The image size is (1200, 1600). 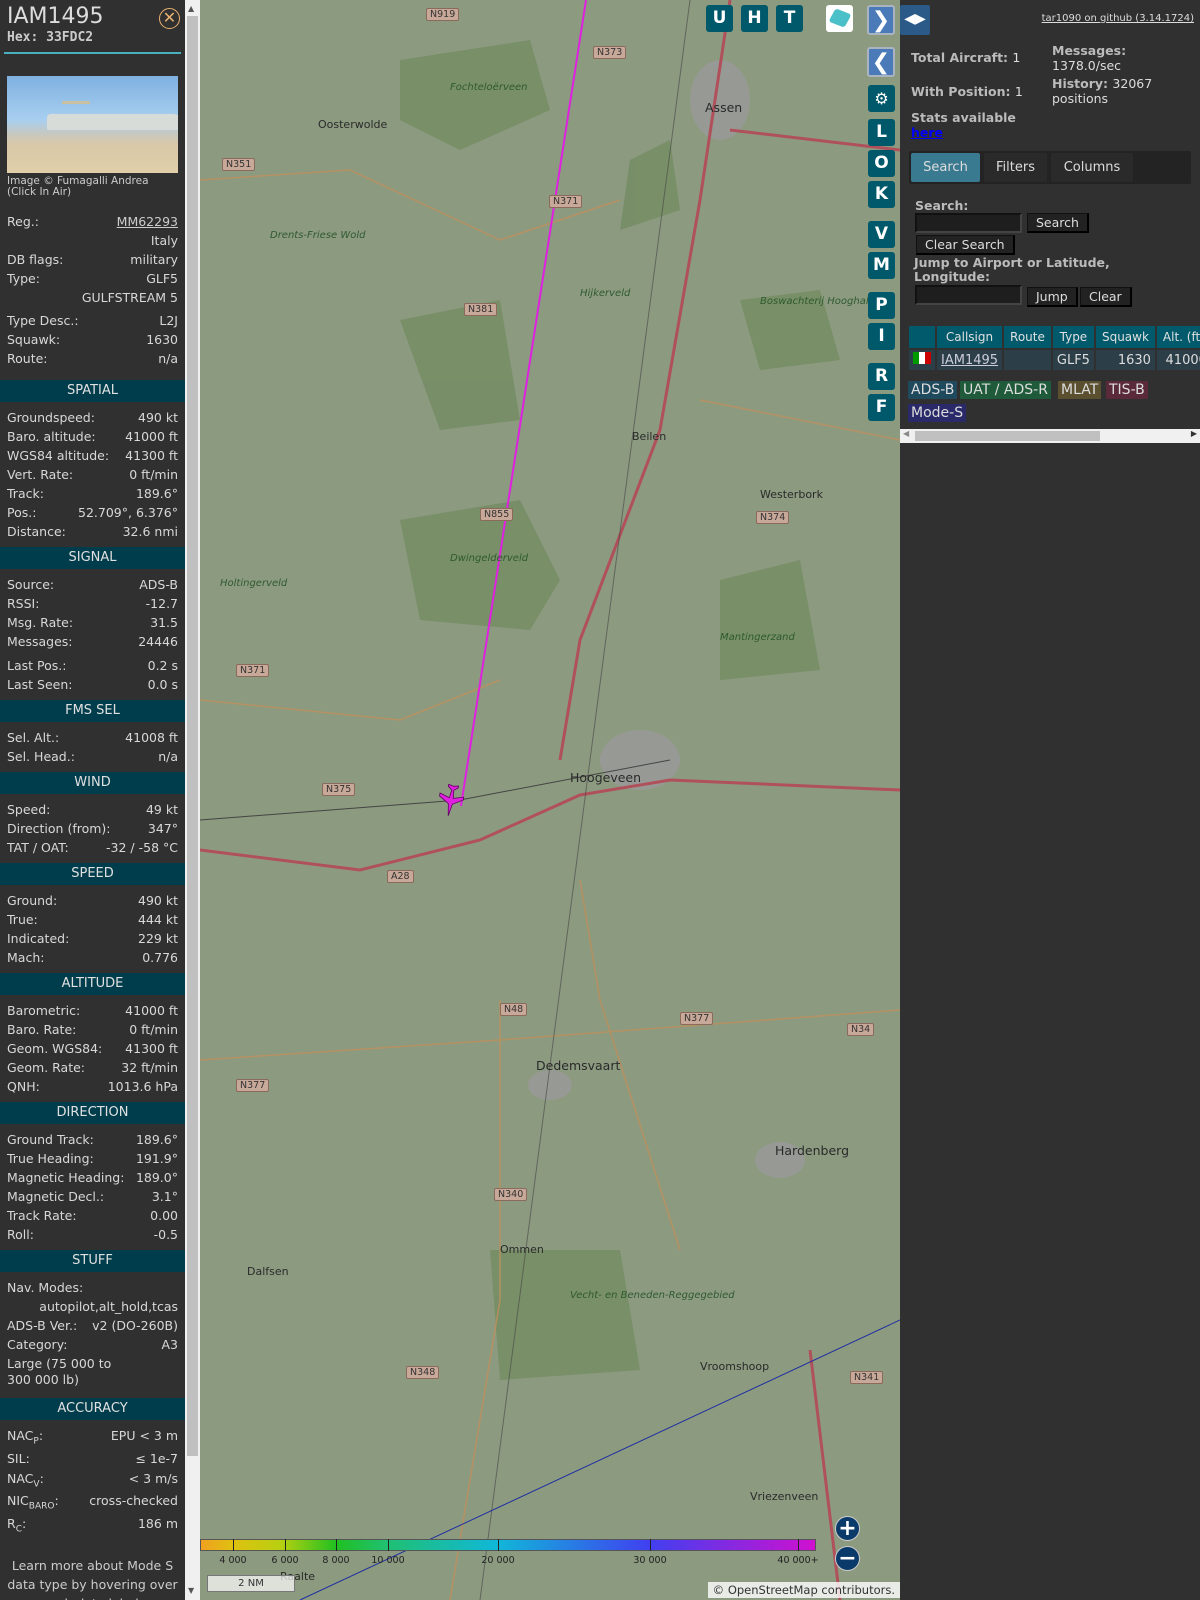 I want to click on version-link: tar1090 on github (3.14.1724), so click(x=1118, y=18).